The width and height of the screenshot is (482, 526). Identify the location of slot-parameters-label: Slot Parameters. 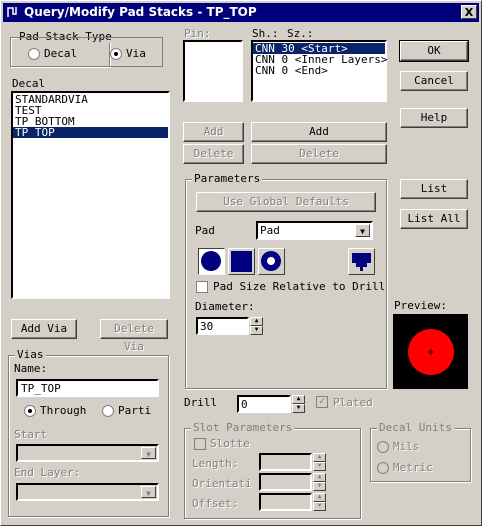
(243, 427).